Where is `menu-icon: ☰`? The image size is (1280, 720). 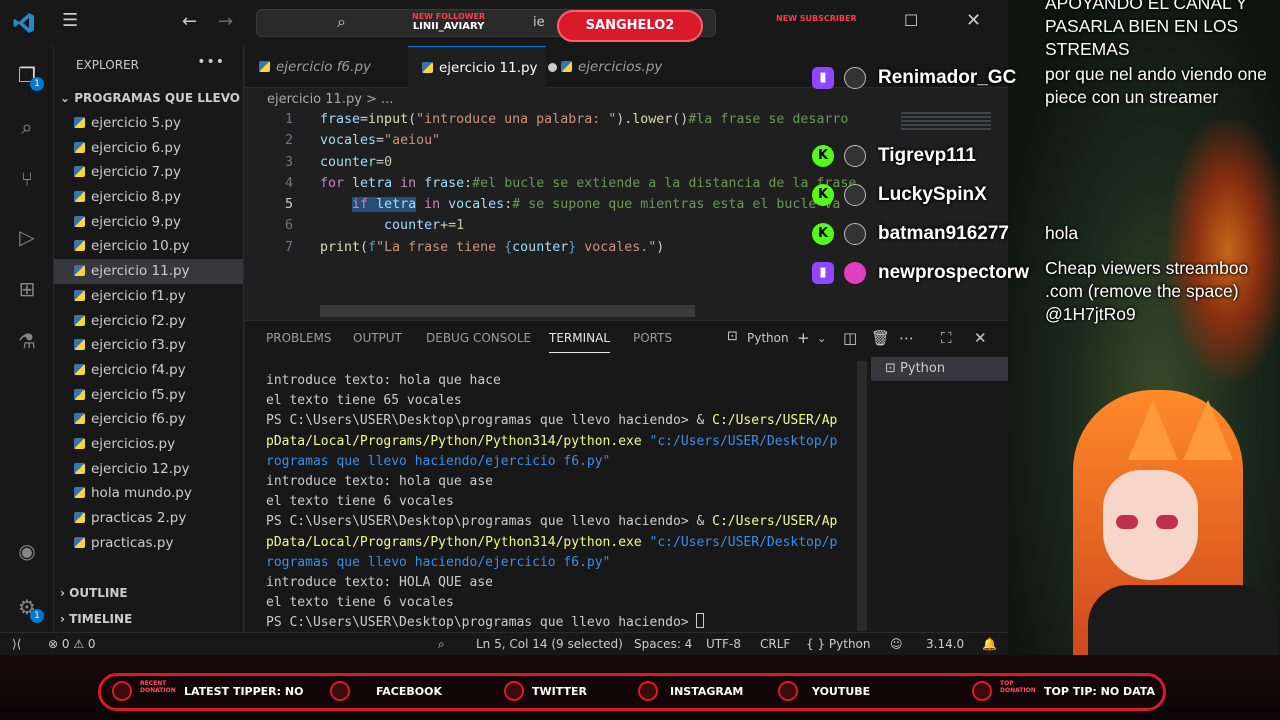
menu-icon: ☰ is located at coordinates (70, 20).